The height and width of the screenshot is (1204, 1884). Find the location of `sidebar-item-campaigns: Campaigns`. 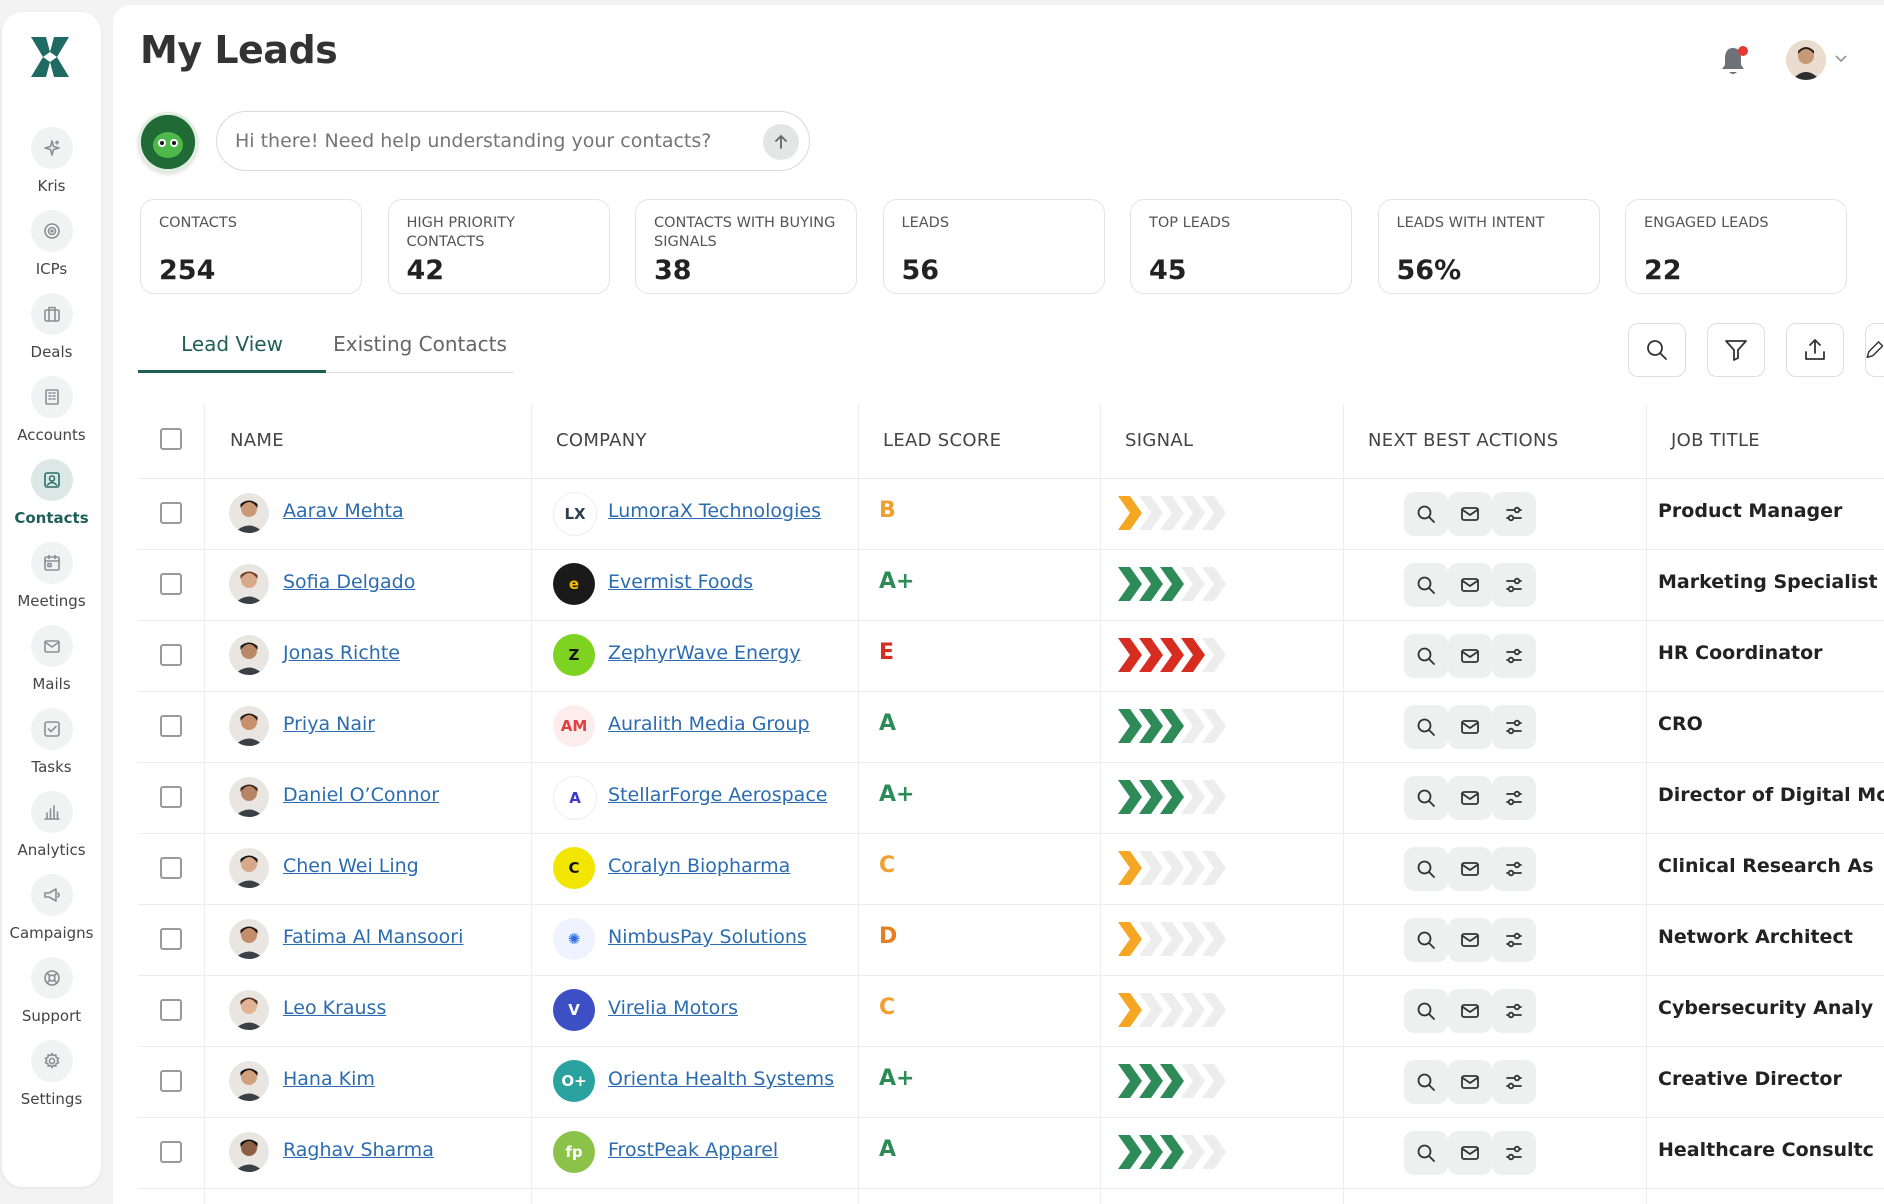

sidebar-item-campaigns: Campaigns is located at coordinates (51, 908).